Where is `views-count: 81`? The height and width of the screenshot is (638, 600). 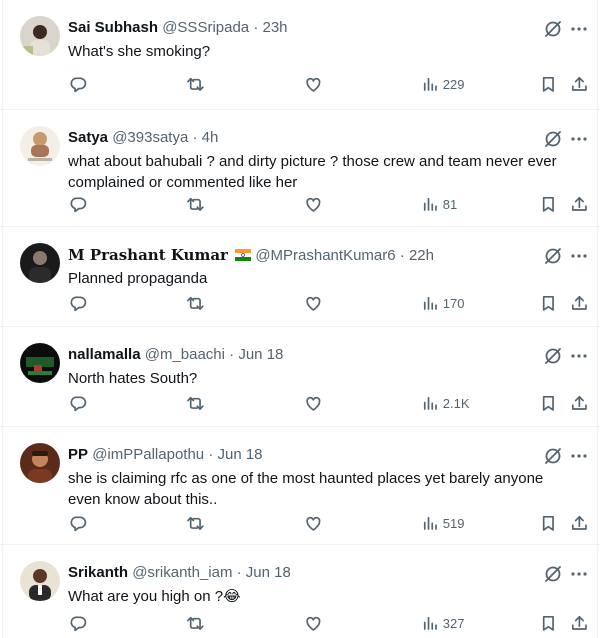
views-count: 81 is located at coordinates (450, 204).